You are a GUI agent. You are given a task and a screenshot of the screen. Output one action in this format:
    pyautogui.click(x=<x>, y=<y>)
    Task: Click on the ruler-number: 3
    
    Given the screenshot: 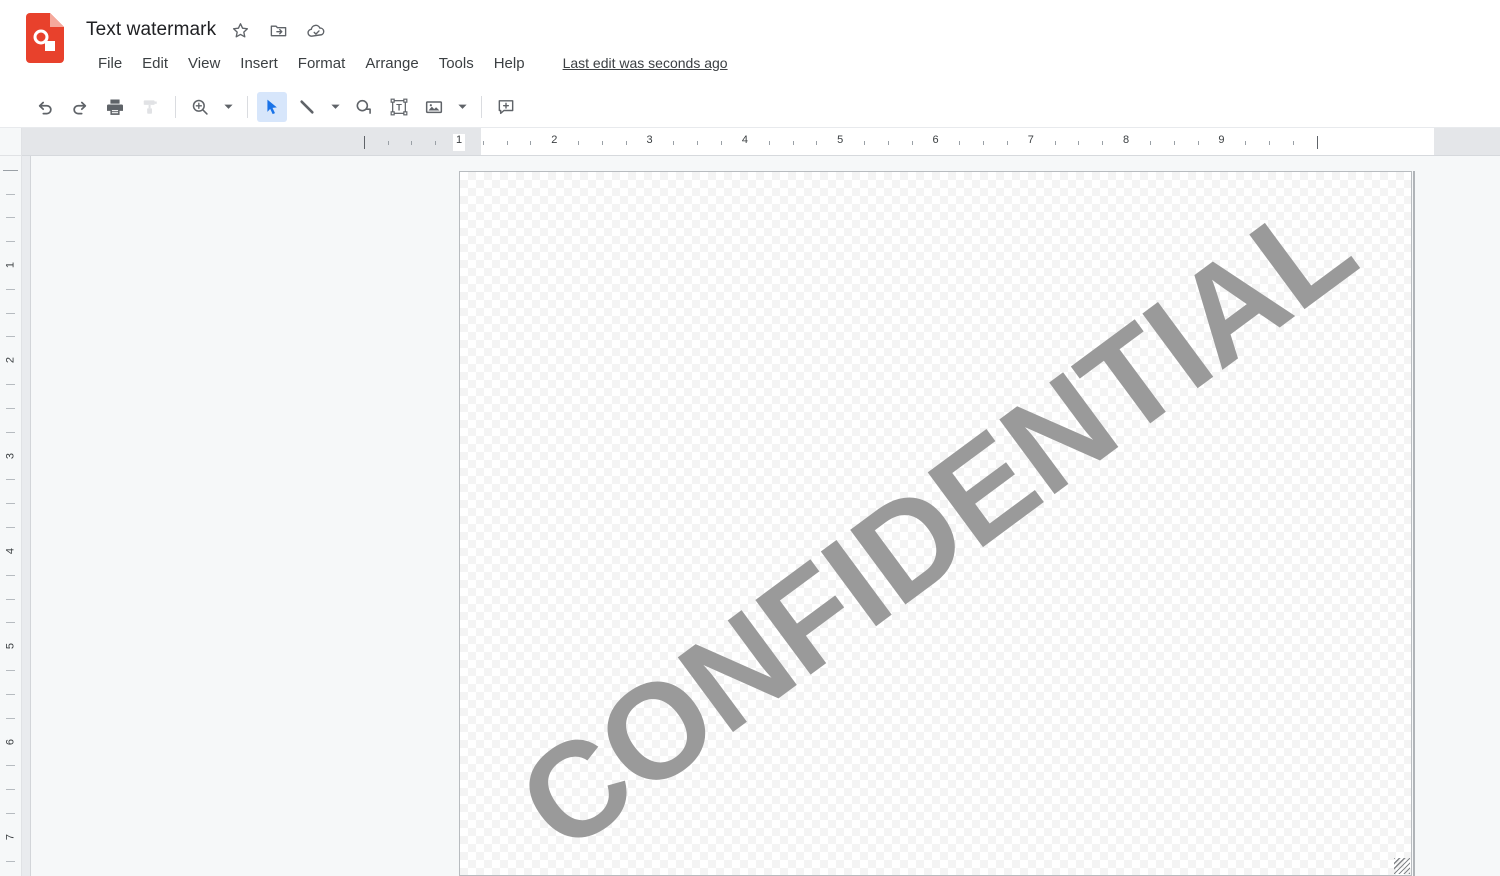 What is the action you would take?
    pyautogui.click(x=649, y=140)
    